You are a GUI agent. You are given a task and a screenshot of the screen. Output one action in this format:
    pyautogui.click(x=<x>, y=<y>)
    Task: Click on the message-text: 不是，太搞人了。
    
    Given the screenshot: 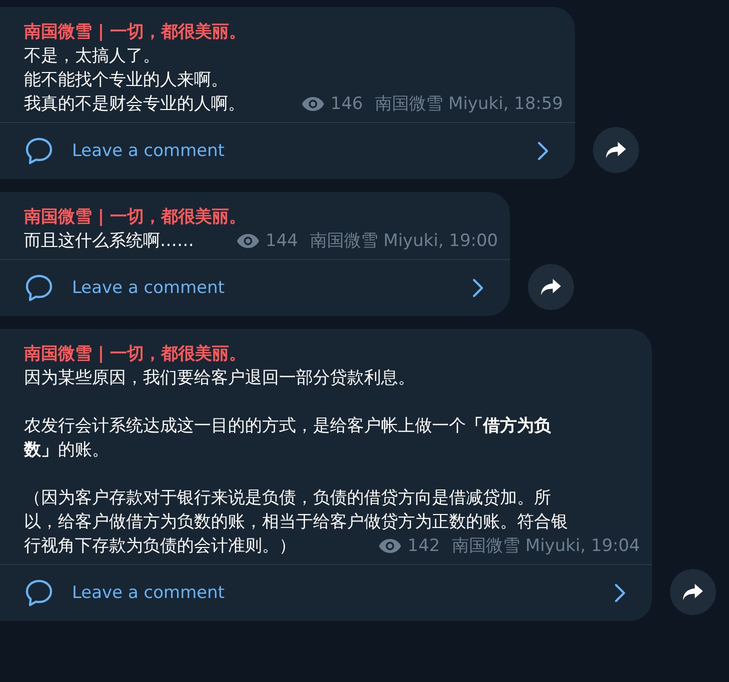 What is the action you would take?
    pyautogui.click(x=92, y=56)
    